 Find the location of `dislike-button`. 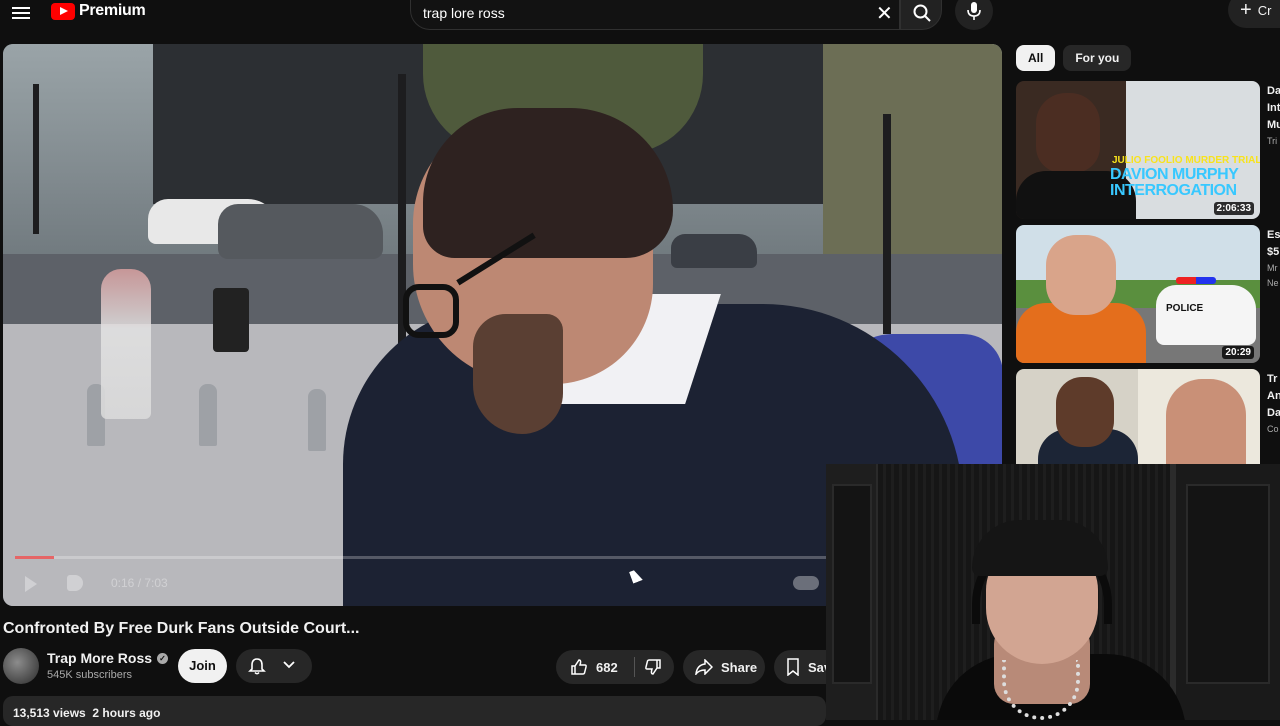

dislike-button is located at coordinates (655, 667).